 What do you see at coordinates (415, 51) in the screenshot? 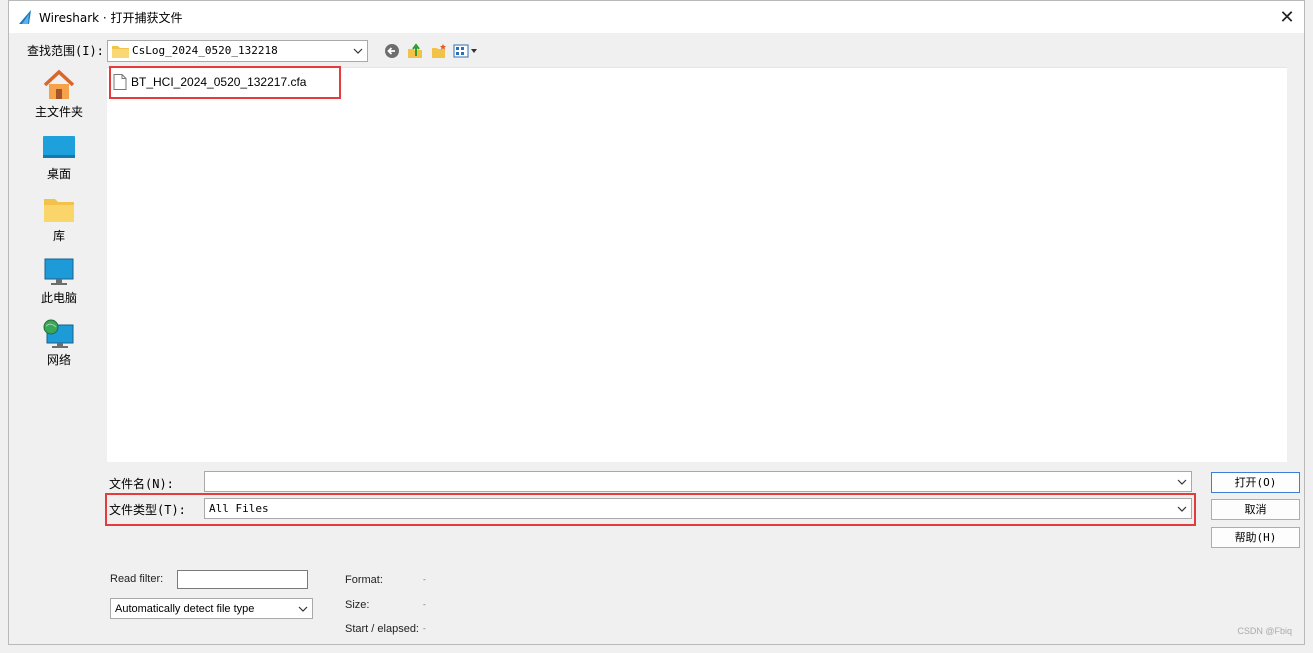
I see `up-folder-icon` at bounding box center [415, 51].